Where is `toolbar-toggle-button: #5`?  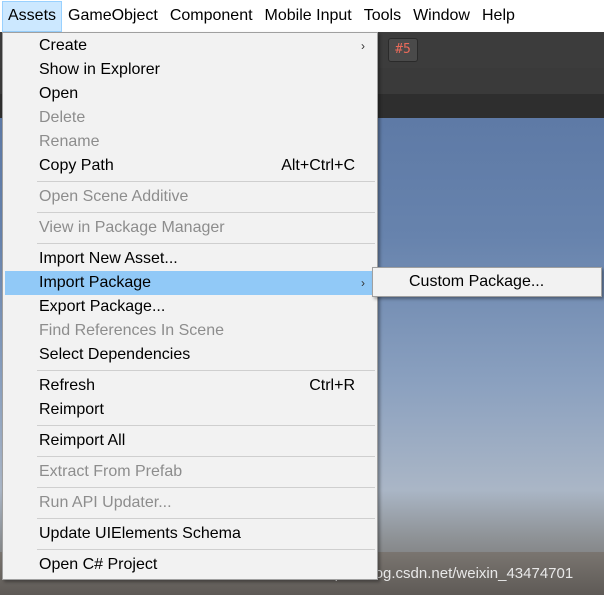 toolbar-toggle-button: #5 is located at coordinates (403, 50).